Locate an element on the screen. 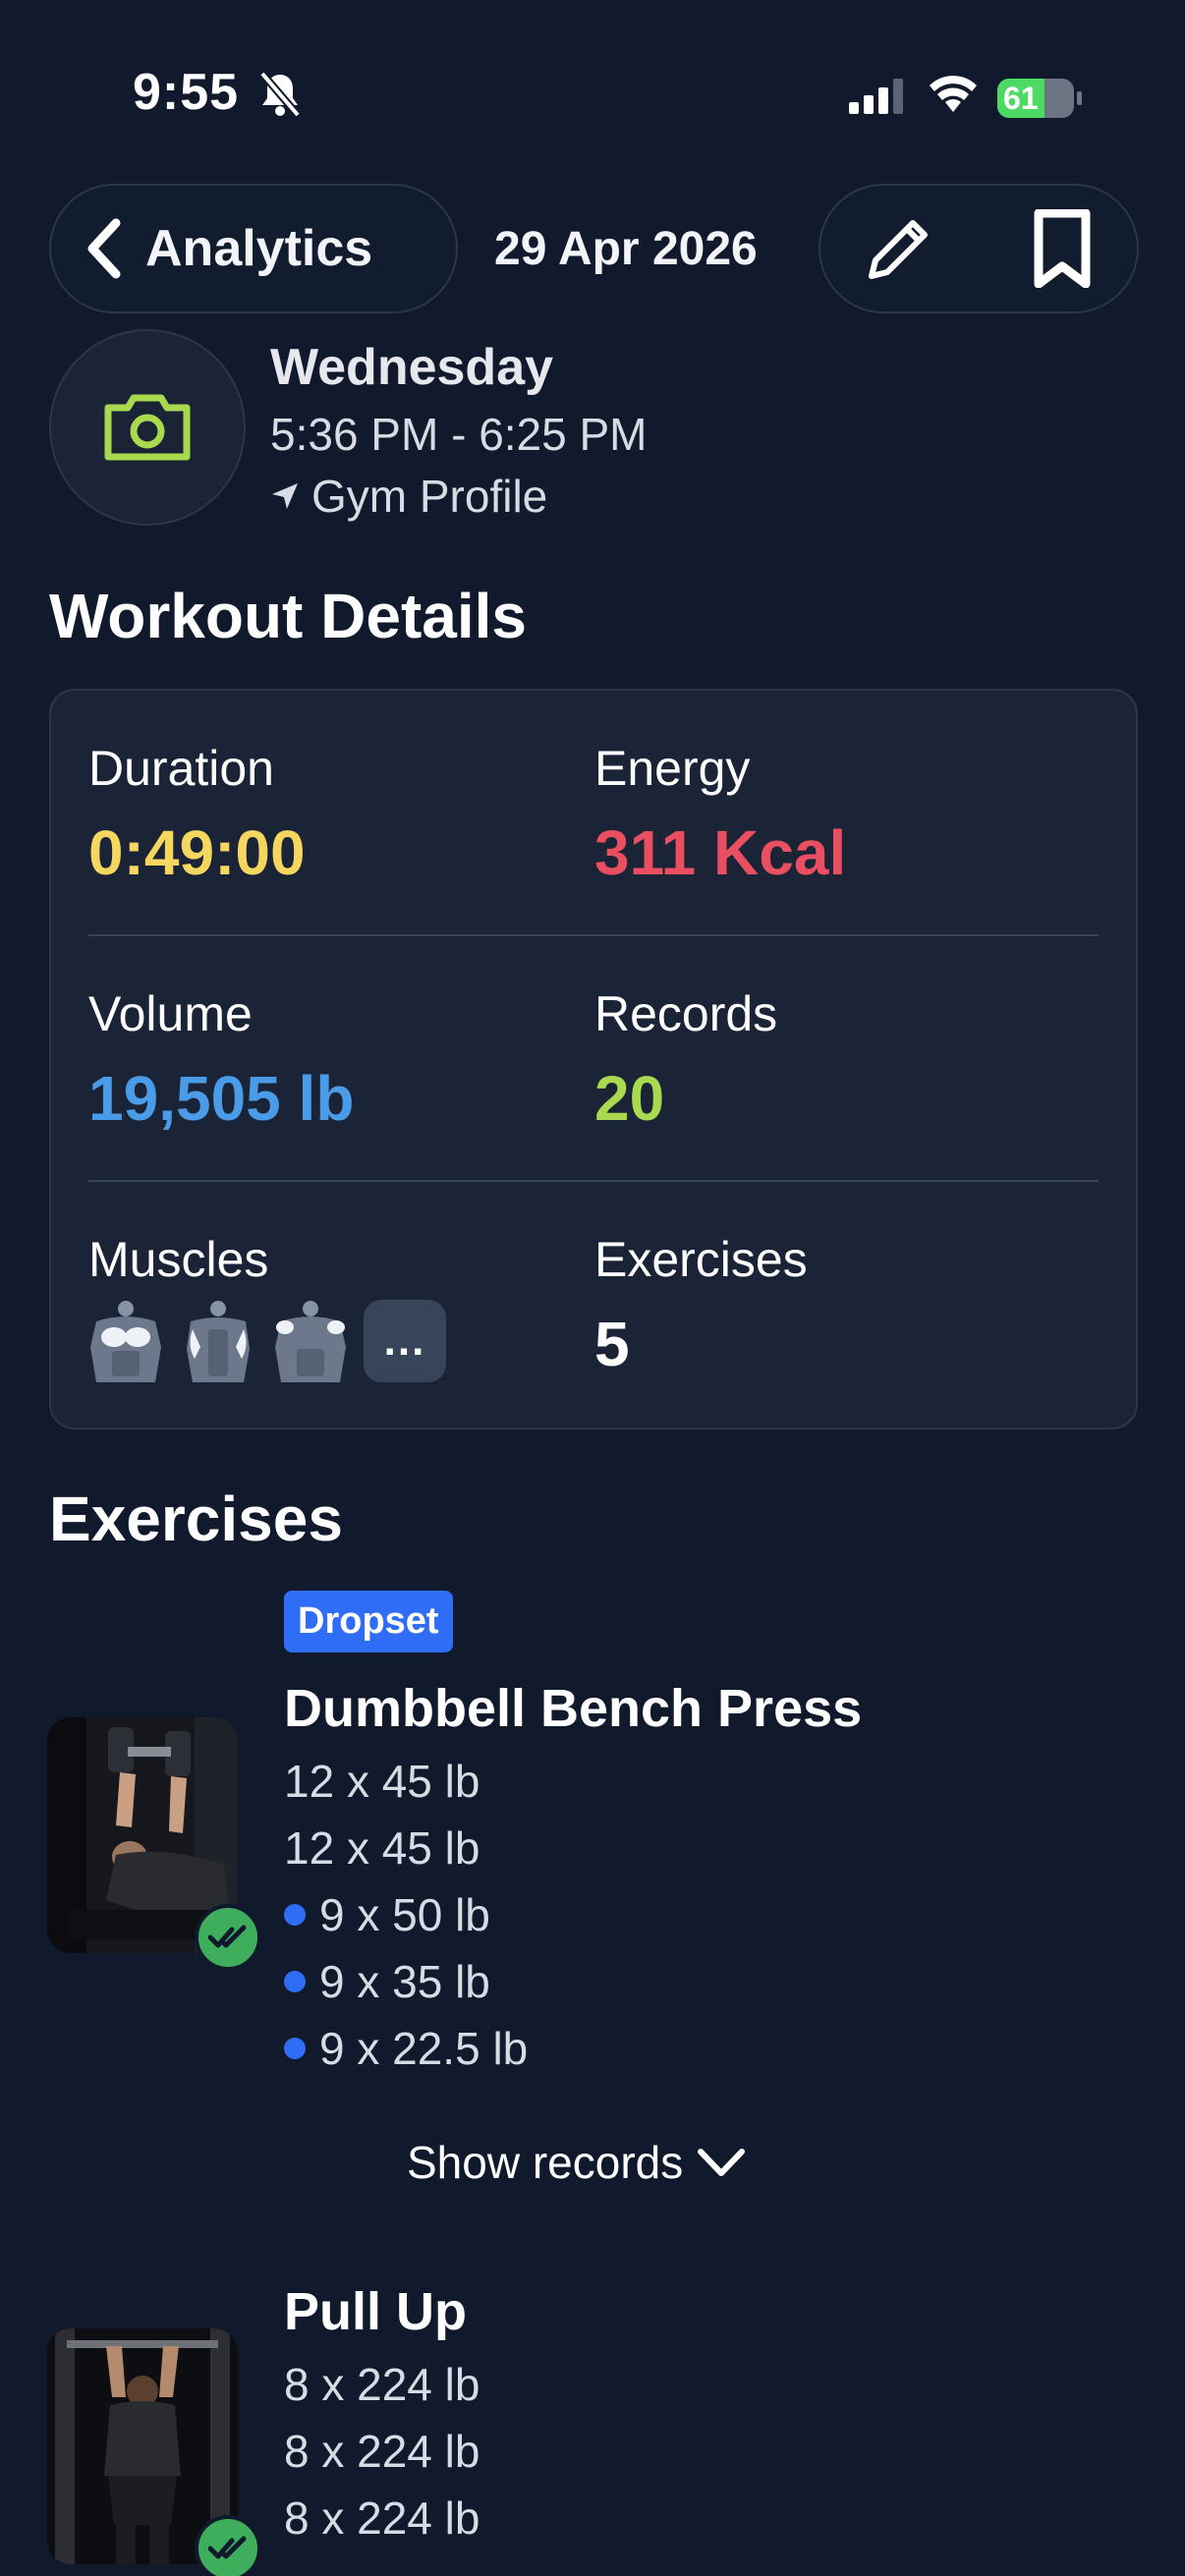 This screenshot has width=1185, height=2576. status-time: 9:55 is located at coordinates (186, 92).